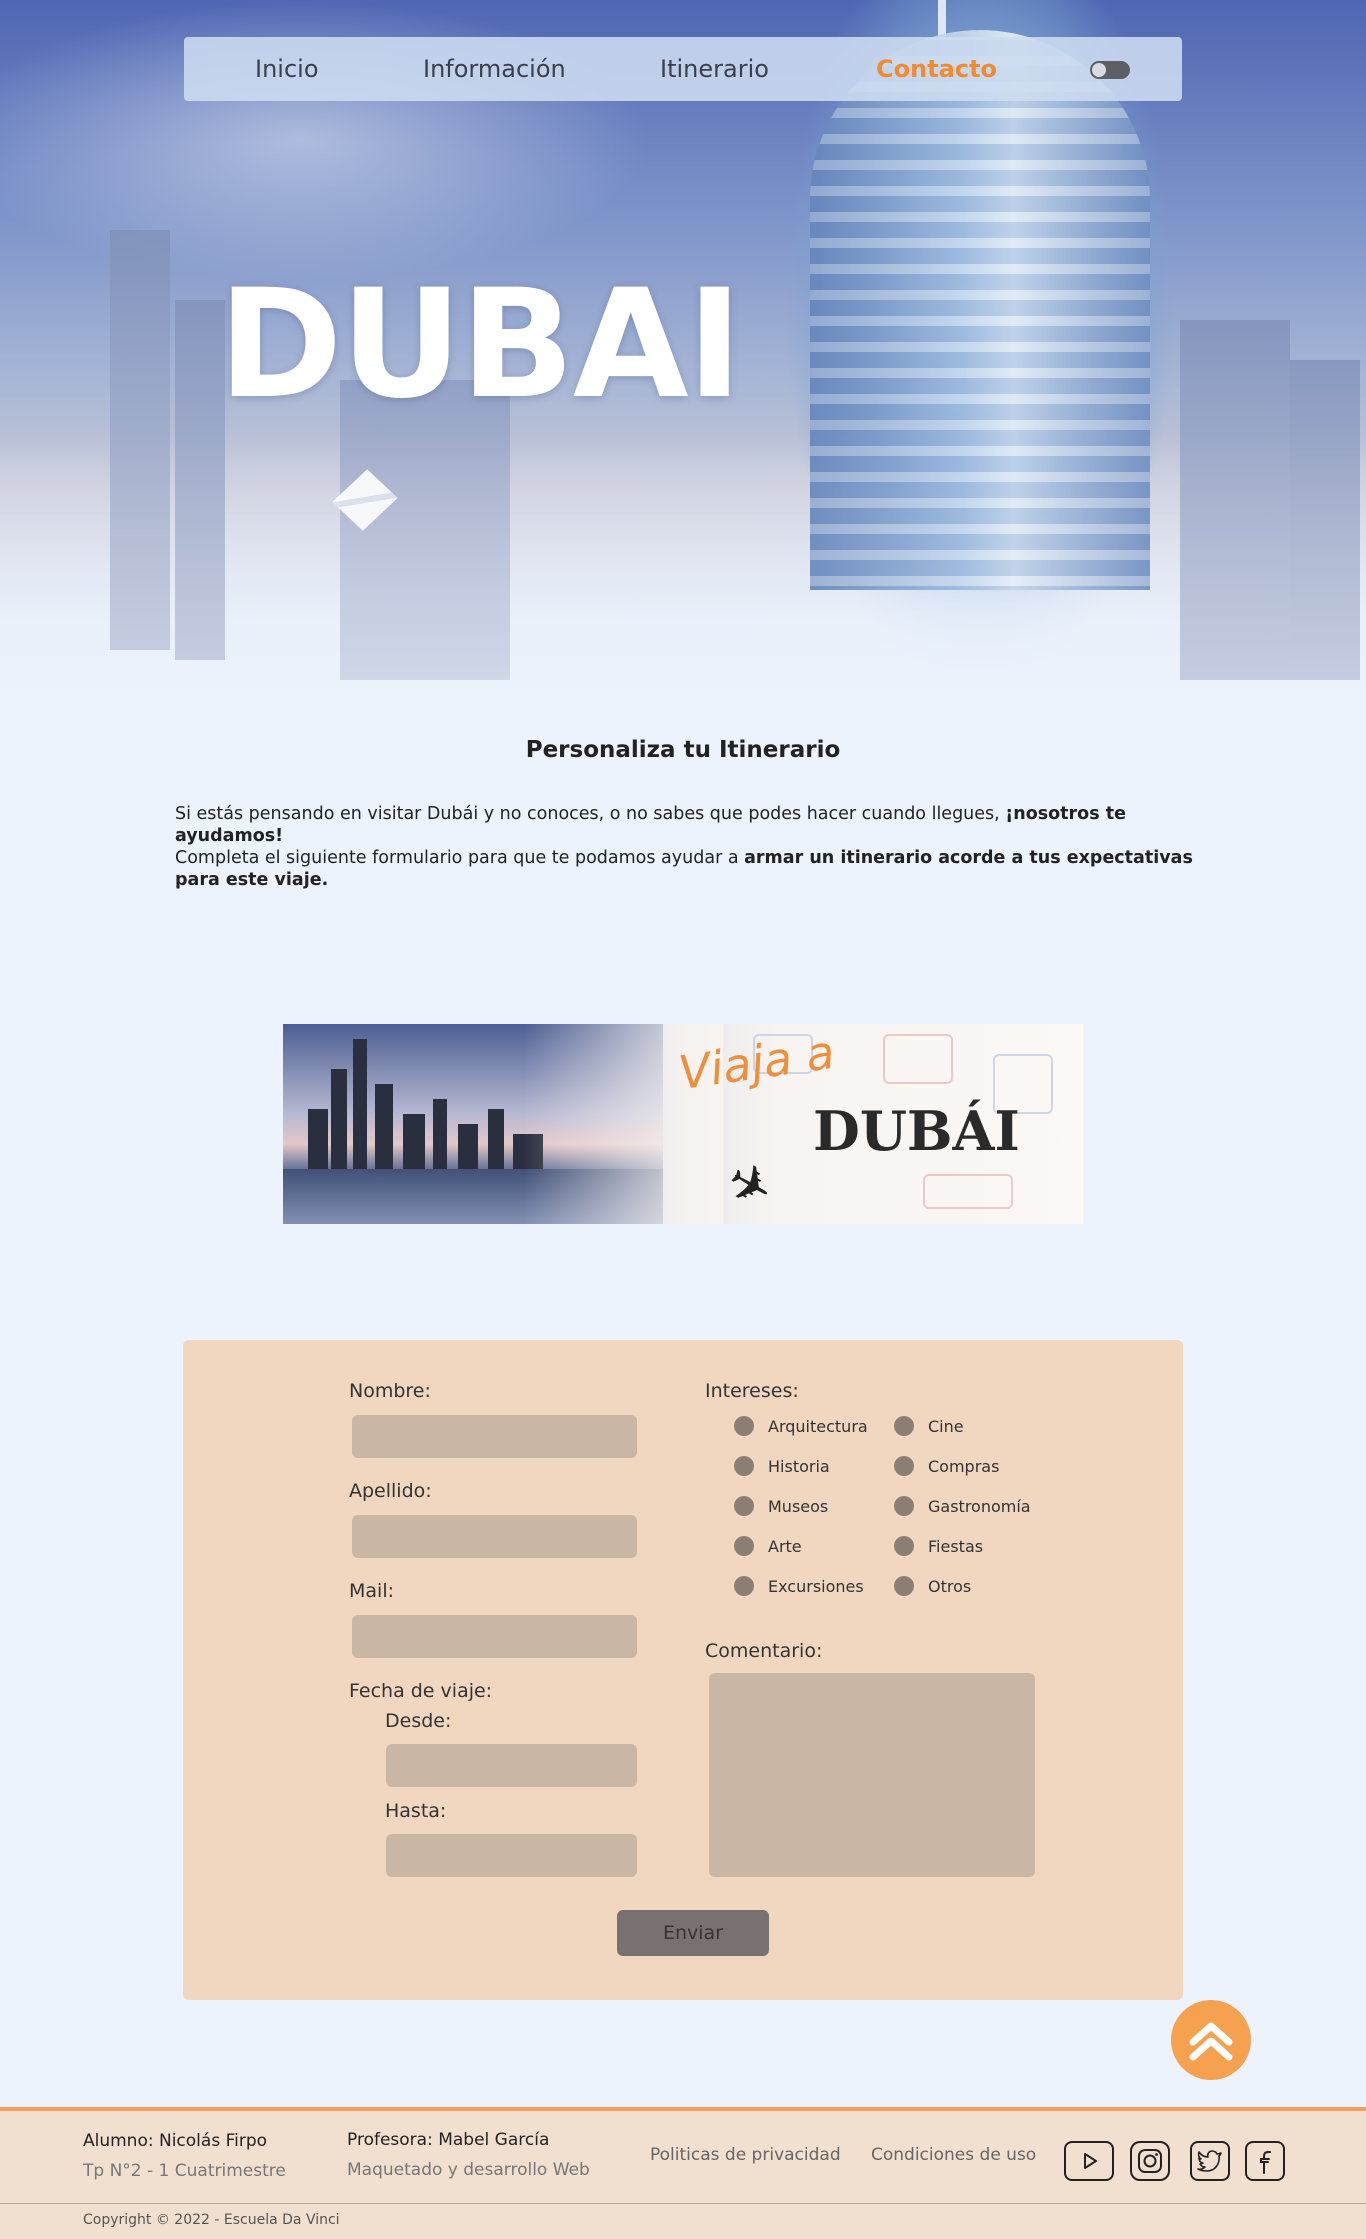  I want to click on interes-checkbox-gastronomia: Gastronomía, so click(962, 1506).